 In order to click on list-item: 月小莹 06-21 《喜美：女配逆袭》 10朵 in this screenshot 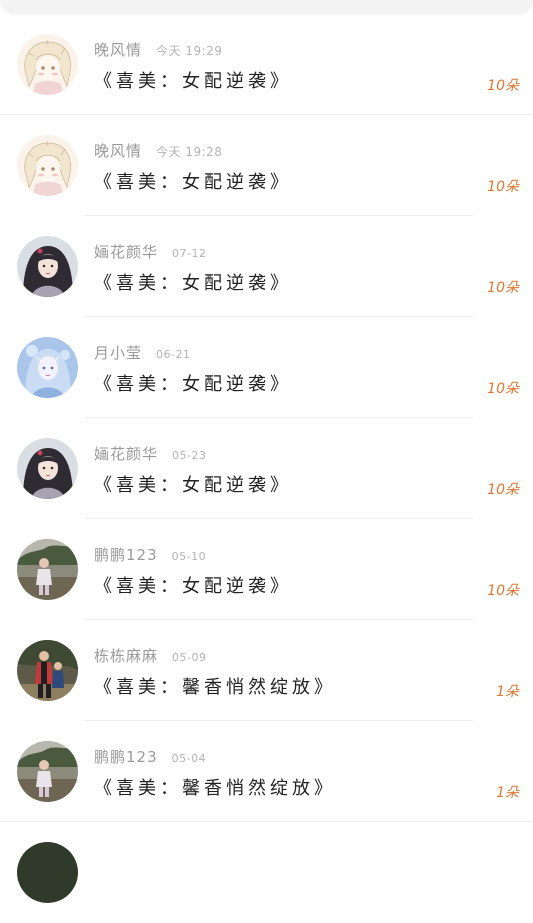, I will do `click(266, 367)`.